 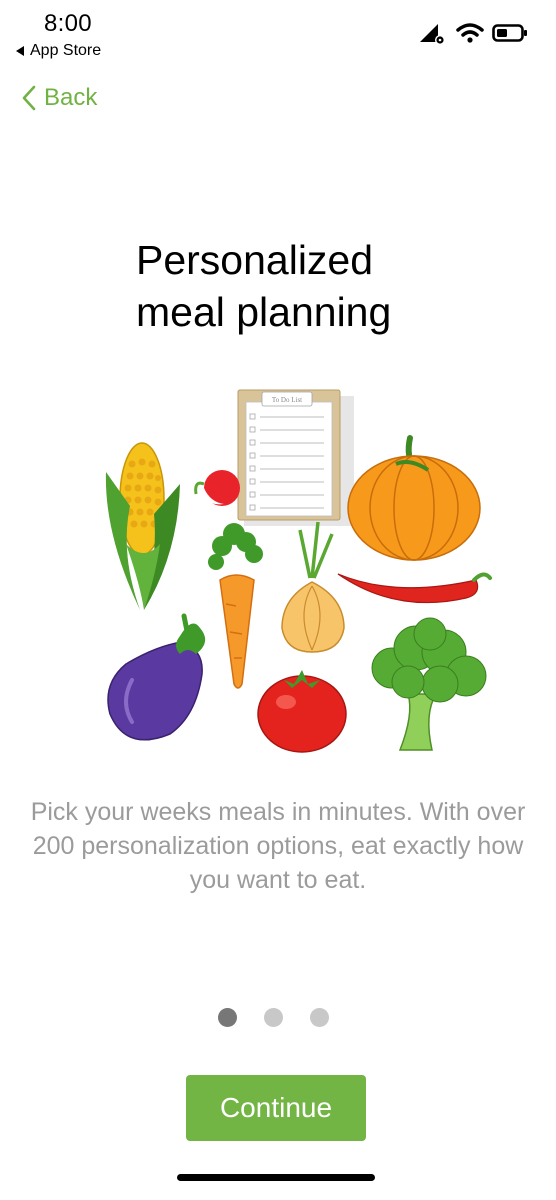 I want to click on clipboard-header: To Do List, so click(x=287, y=400).